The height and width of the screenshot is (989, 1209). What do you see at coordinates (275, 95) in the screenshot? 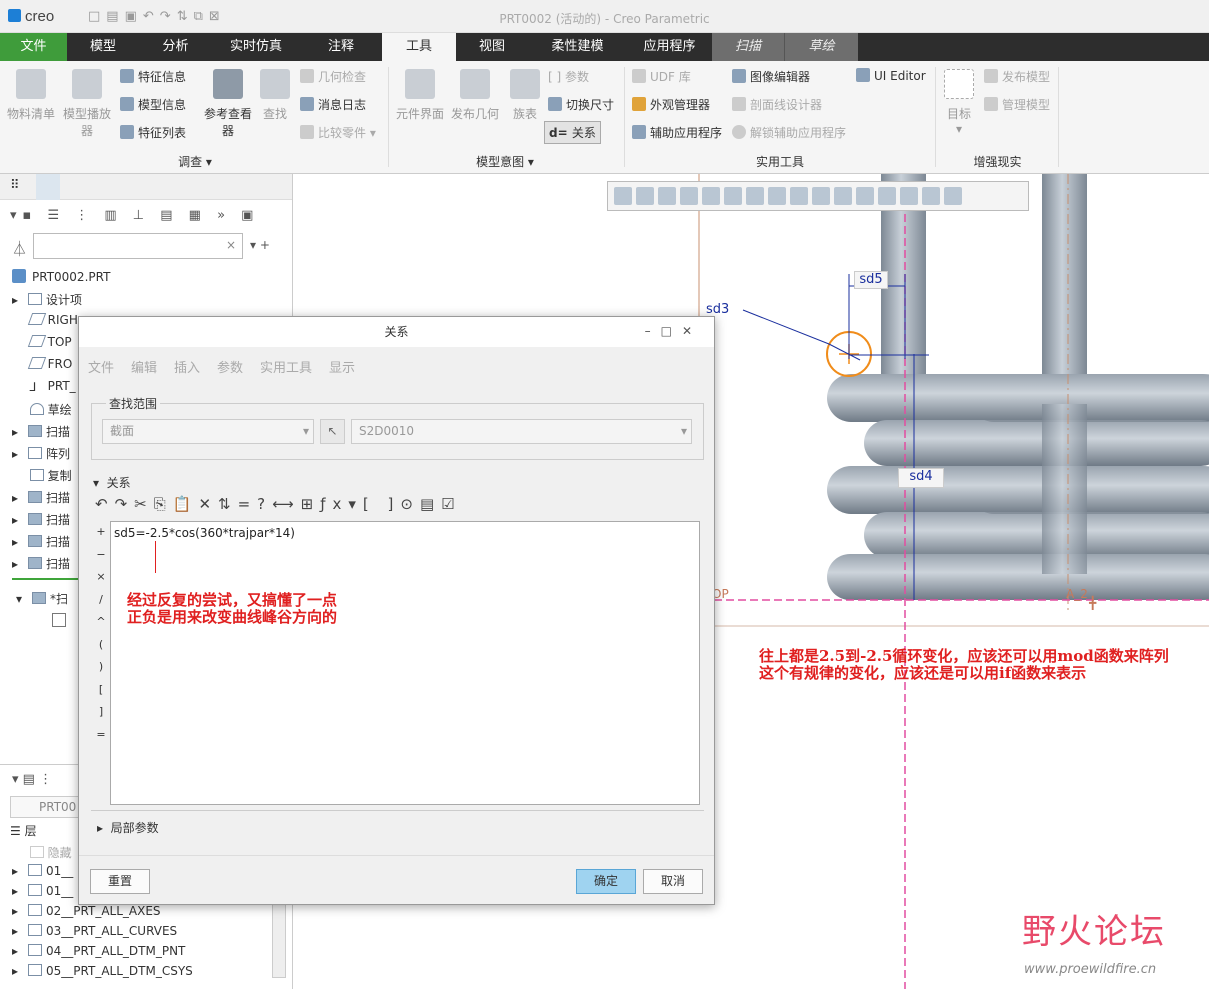
I see `find-button: 查找` at bounding box center [275, 95].